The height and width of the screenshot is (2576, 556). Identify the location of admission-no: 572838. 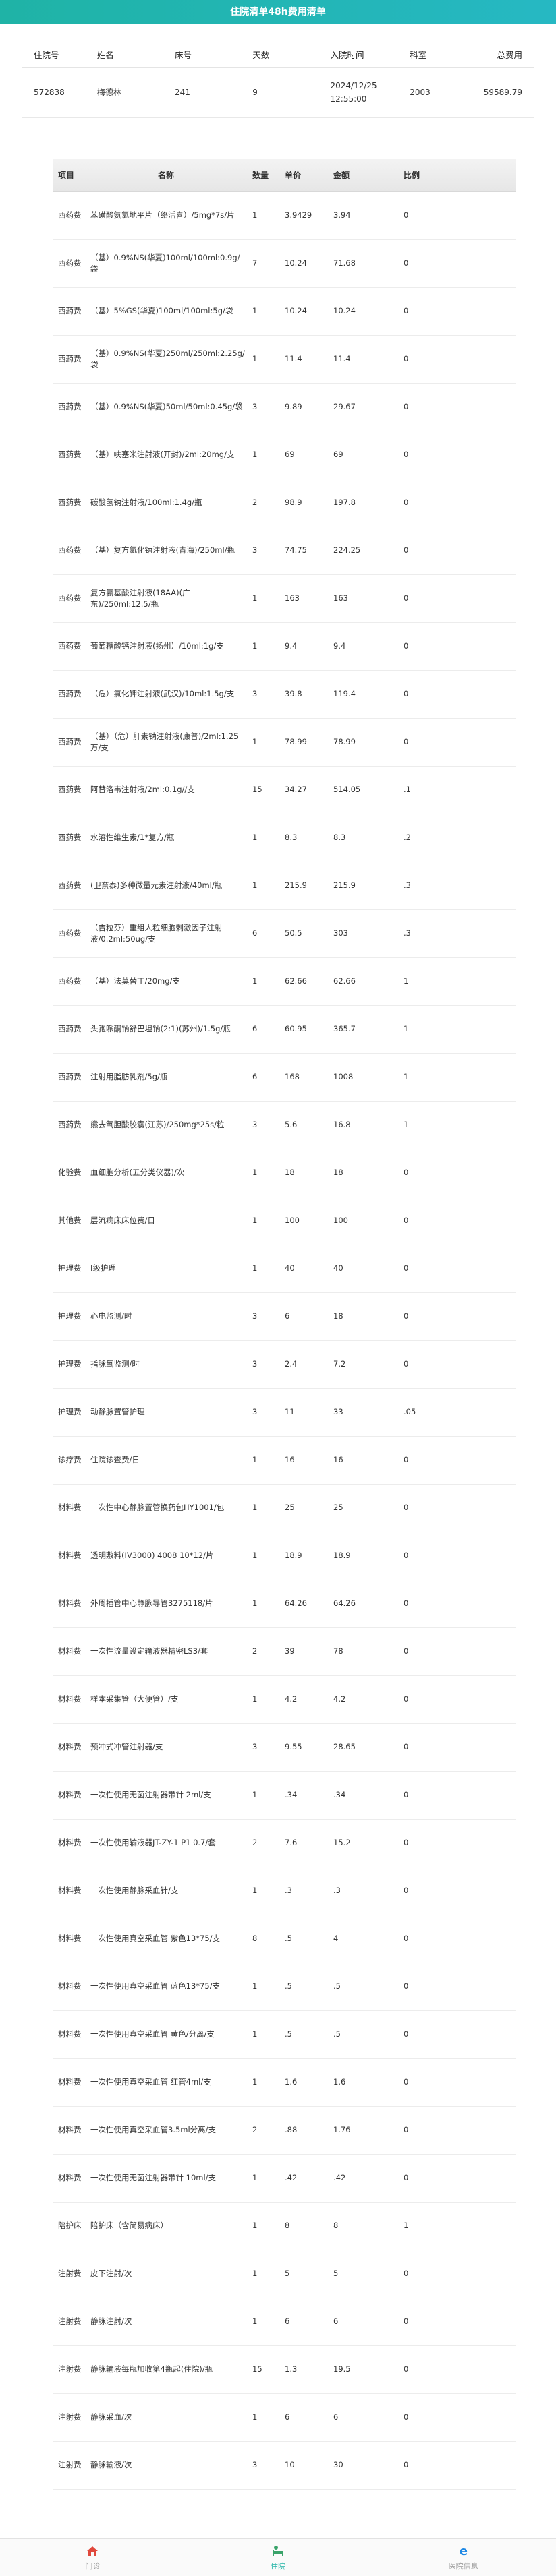
(53, 92).